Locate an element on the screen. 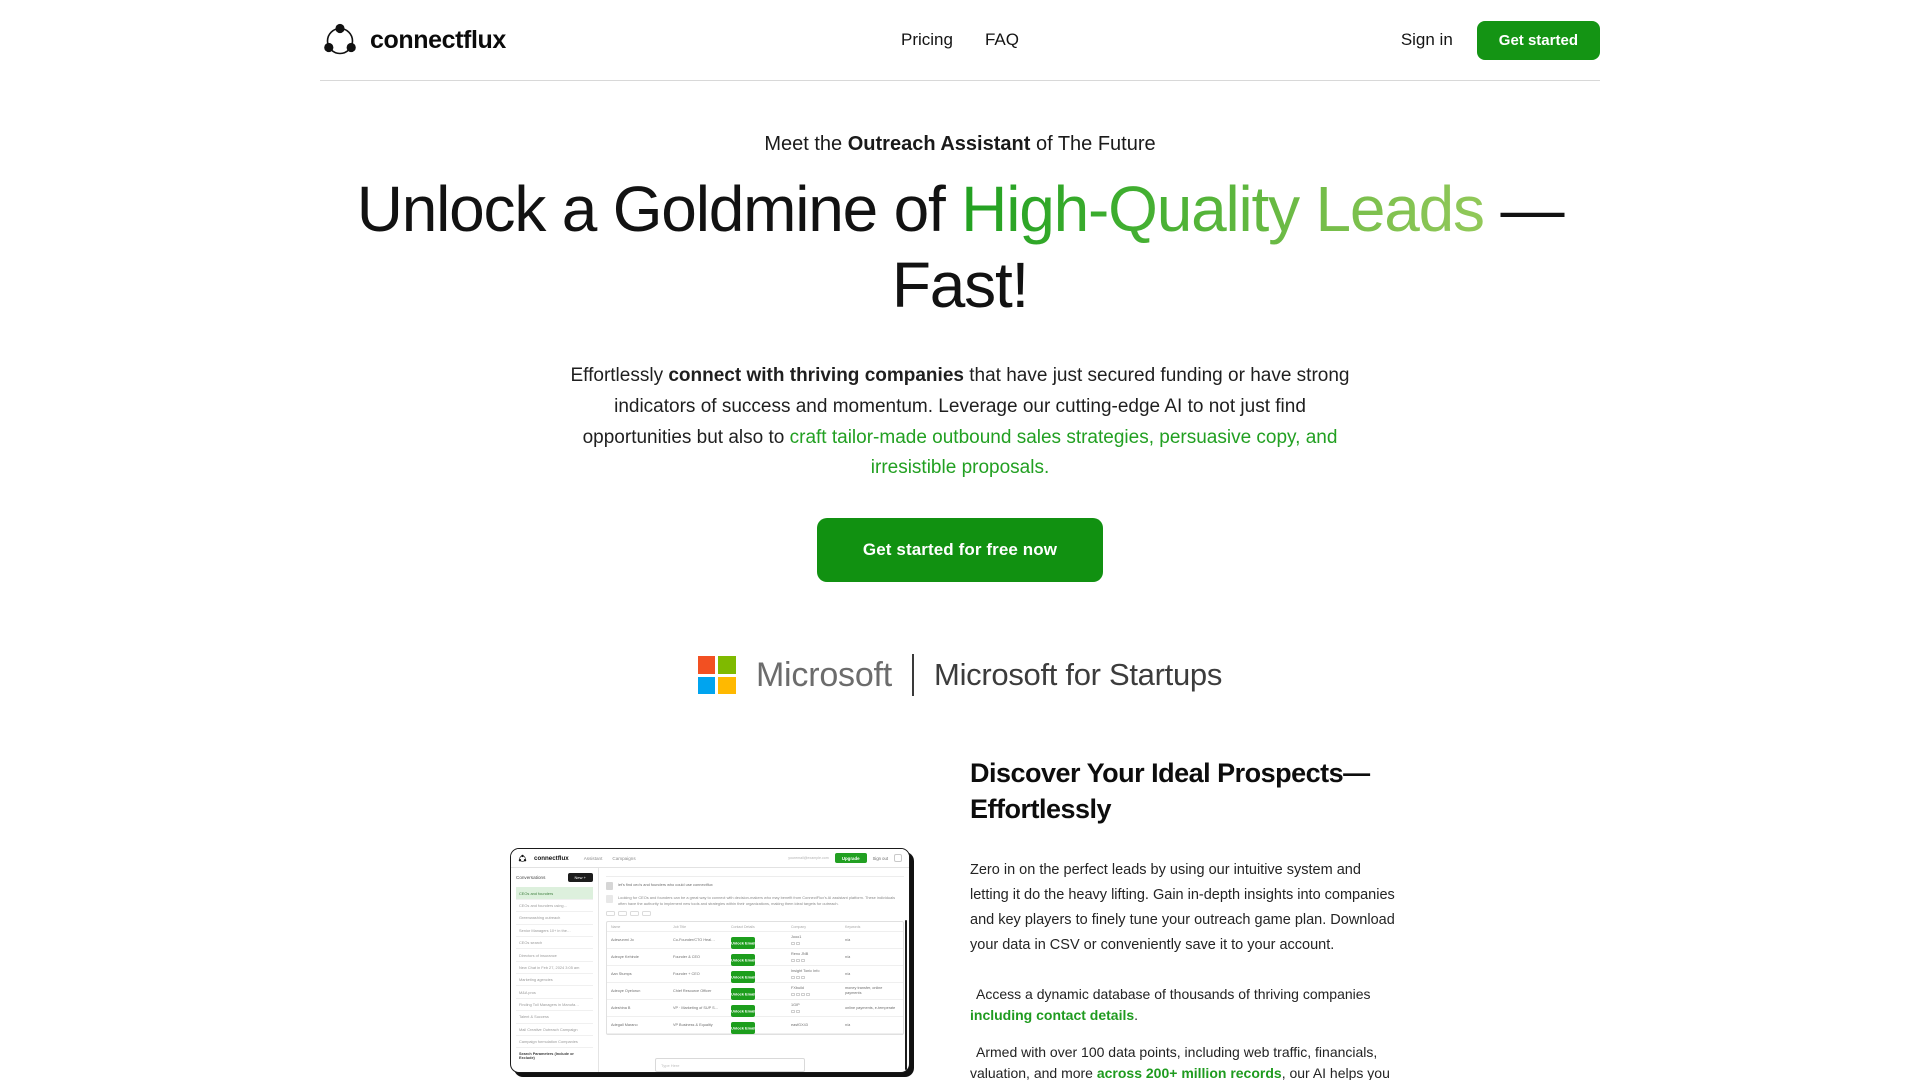 This screenshot has width=1920, height=1080. hero-eyebrow-bold: Outreach Assistant is located at coordinates (939, 144).